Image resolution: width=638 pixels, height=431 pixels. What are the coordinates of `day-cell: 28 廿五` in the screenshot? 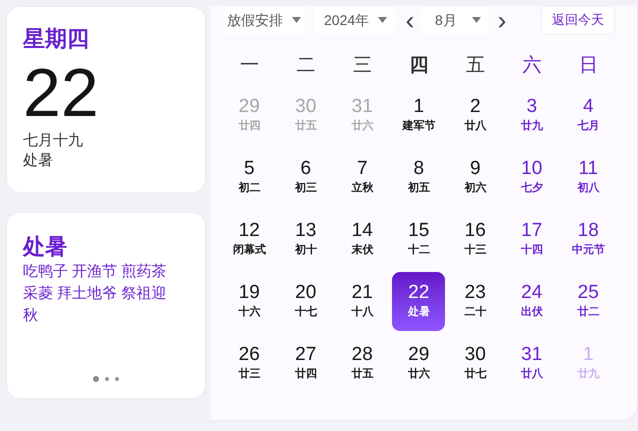 It's located at (362, 363).